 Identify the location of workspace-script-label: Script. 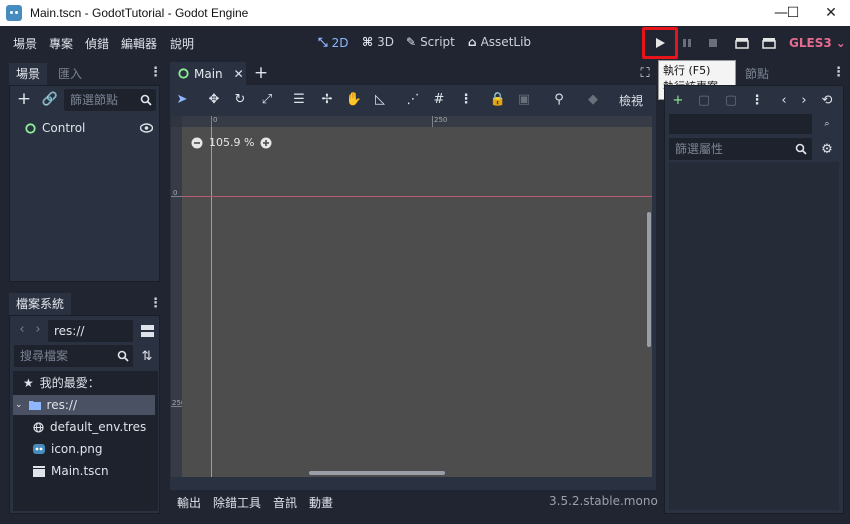
(437, 42).